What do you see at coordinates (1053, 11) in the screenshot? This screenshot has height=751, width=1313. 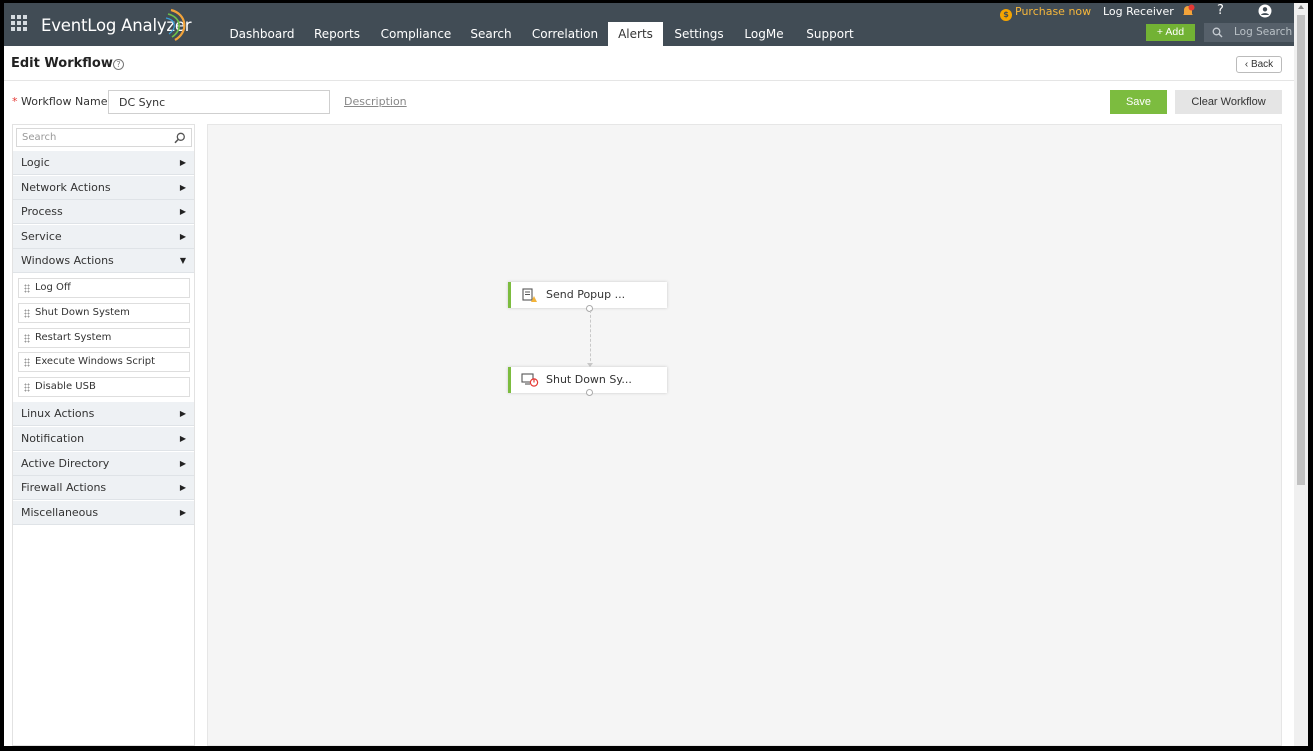 I see `purchase-now-label: Purchase now` at bounding box center [1053, 11].